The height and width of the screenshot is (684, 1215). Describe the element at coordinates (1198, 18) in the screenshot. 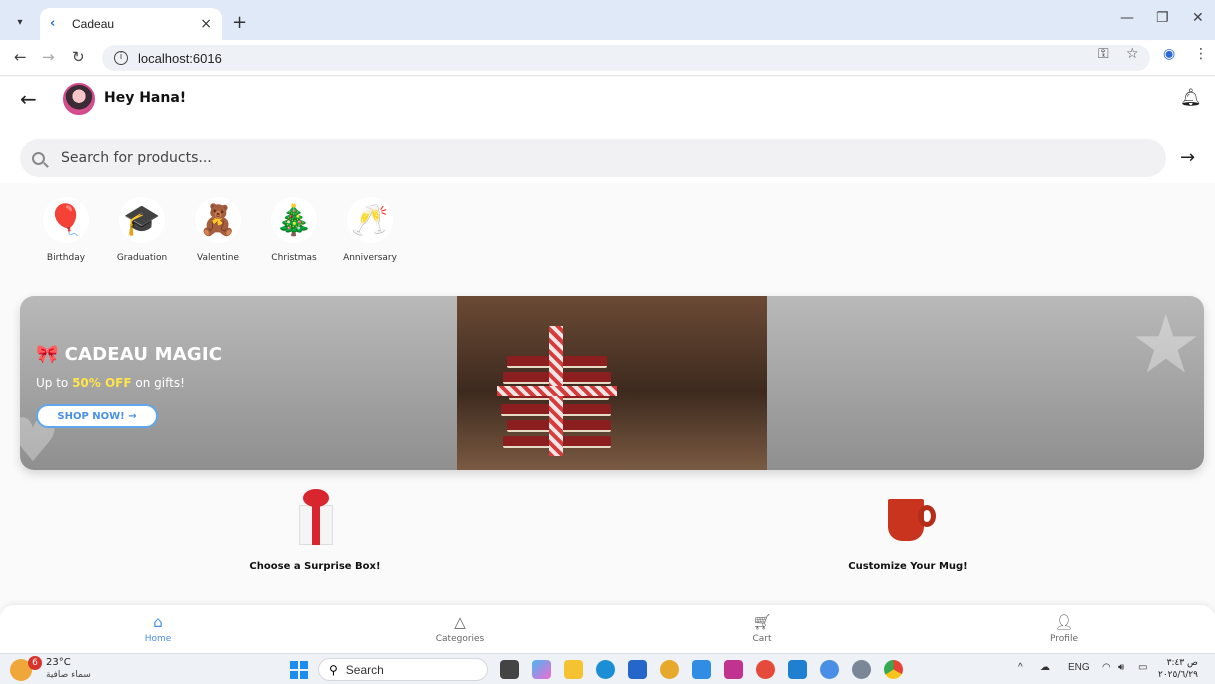

I see `close-window-button: ✕` at that location.